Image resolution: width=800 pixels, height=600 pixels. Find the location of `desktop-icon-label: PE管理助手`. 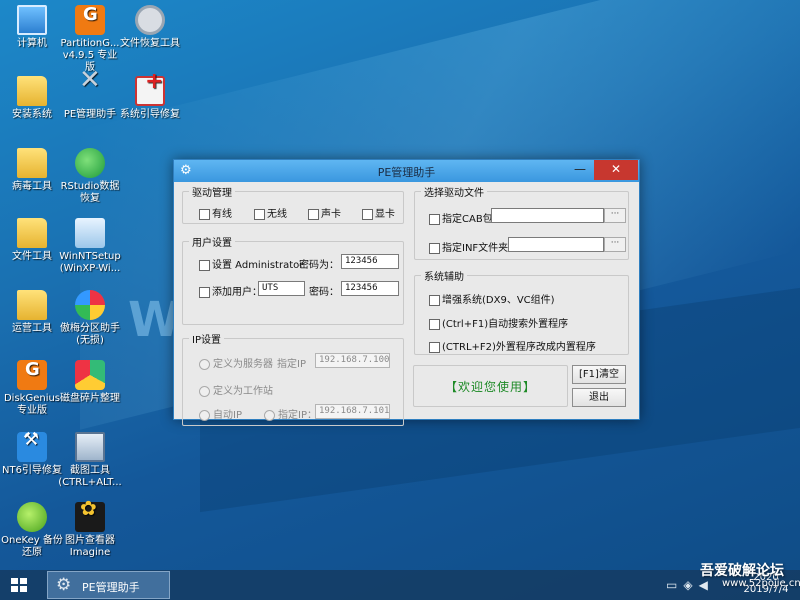

desktop-icon-label: PE管理助手 is located at coordinates (90, 114).